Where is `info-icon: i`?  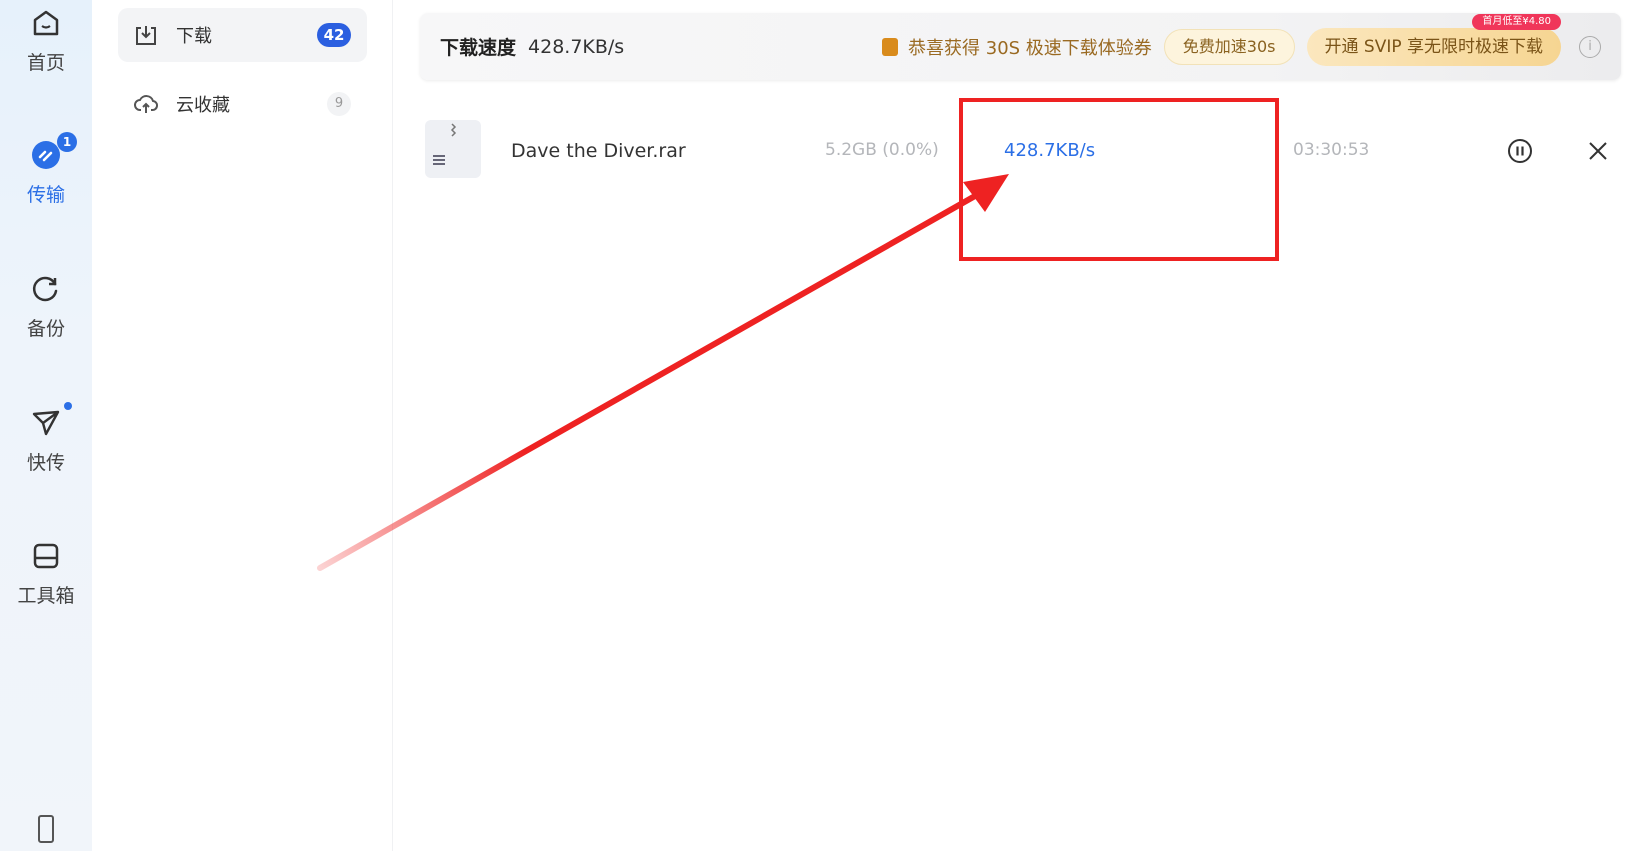
info-icon: i is located at coordinates (1590, 46).